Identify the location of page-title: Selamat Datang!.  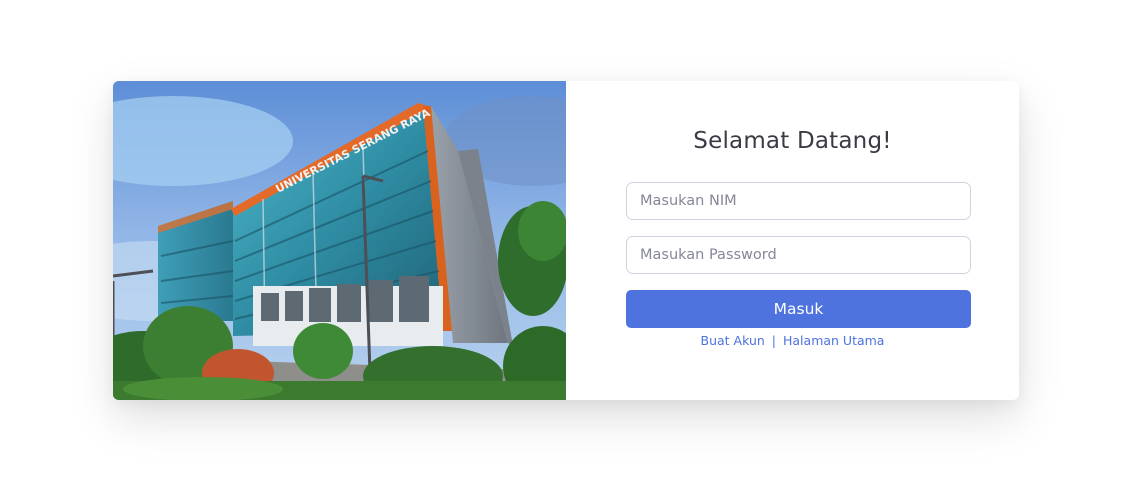
(792, 141).